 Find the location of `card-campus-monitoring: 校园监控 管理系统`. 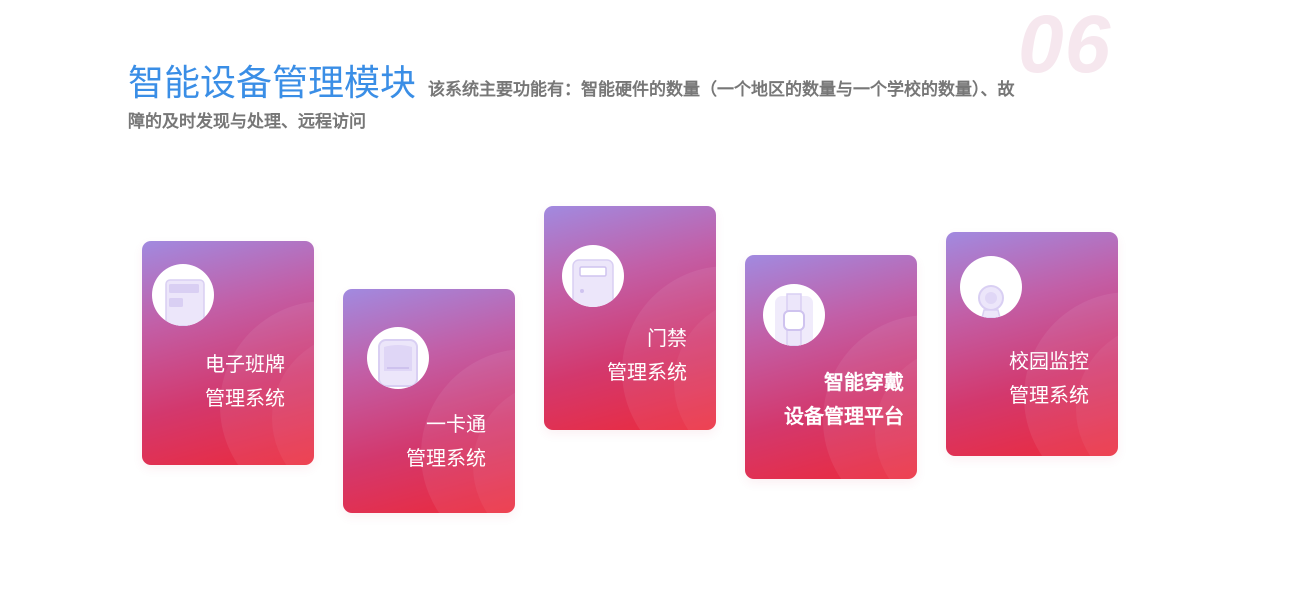

card-campus-monitoring: 校园监控 管理系统 is located at coordinates (1032, 344).